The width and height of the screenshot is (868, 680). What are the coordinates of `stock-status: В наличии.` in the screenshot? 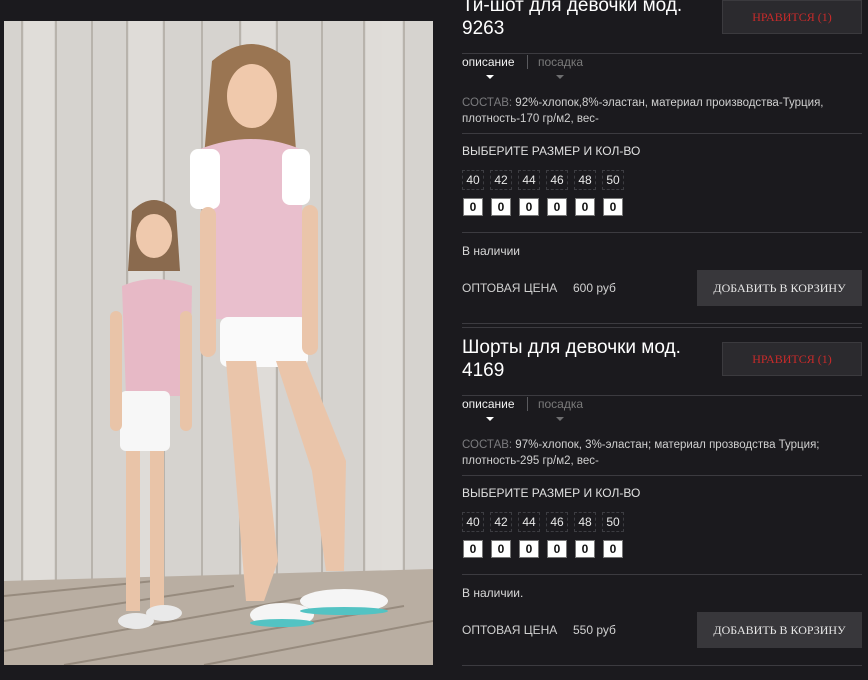 It's located at (493, 593).